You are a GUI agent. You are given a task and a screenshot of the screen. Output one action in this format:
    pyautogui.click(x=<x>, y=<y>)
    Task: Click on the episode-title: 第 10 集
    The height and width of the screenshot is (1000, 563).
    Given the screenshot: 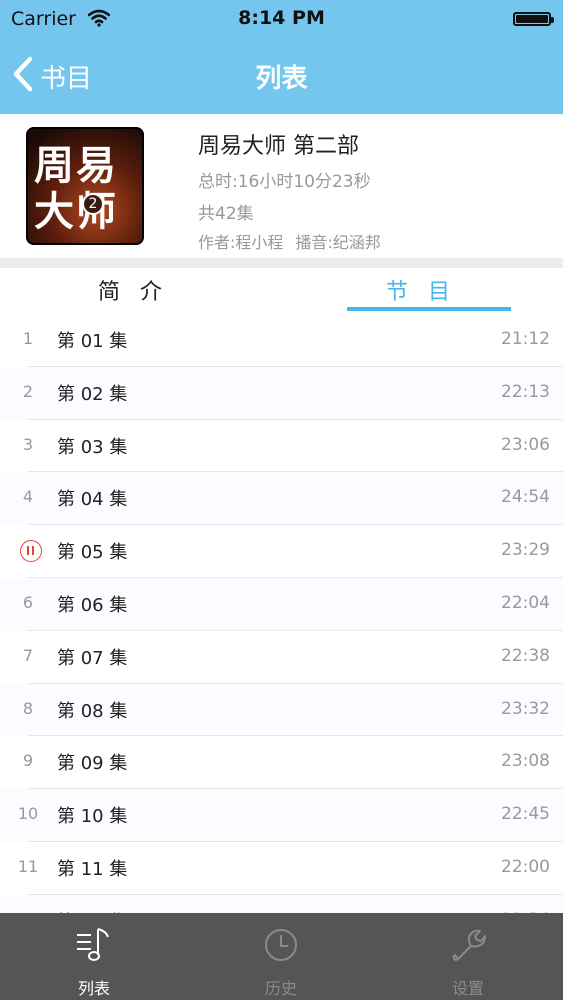 What is the action you would take?
    pyautogui.click(x=92, y=817)
    